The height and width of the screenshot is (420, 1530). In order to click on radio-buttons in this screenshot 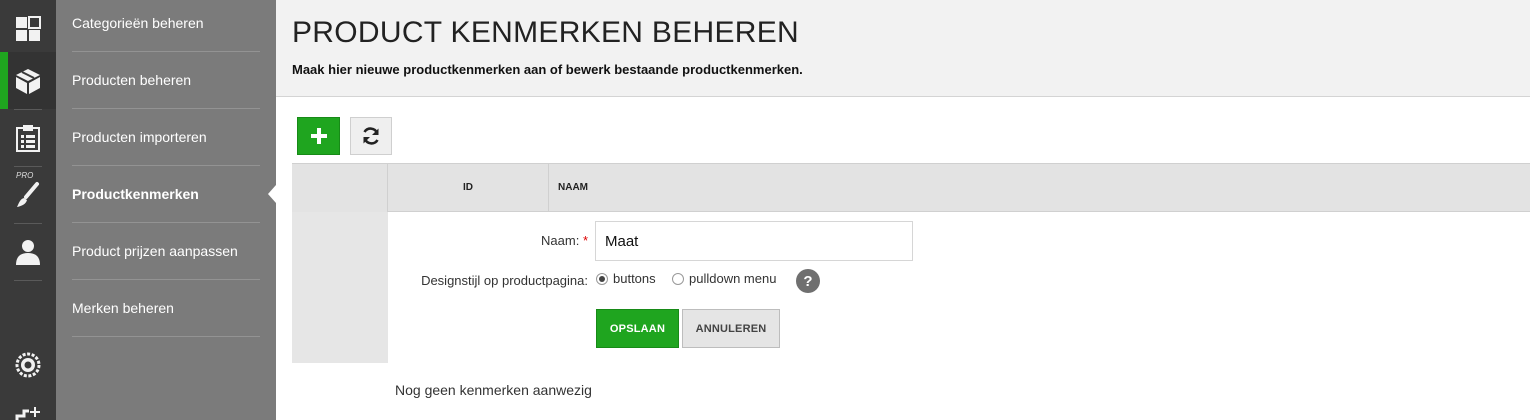, I will do `click(602, 278)`.